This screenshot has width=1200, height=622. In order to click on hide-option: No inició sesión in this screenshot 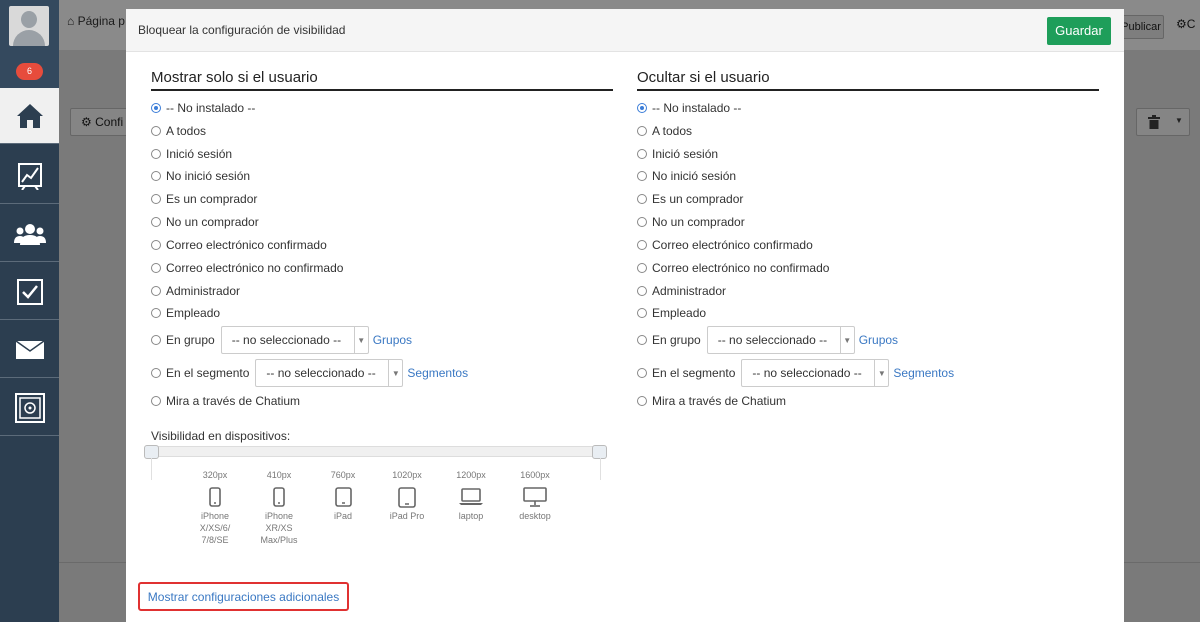, I will do `click(686, 176)`.